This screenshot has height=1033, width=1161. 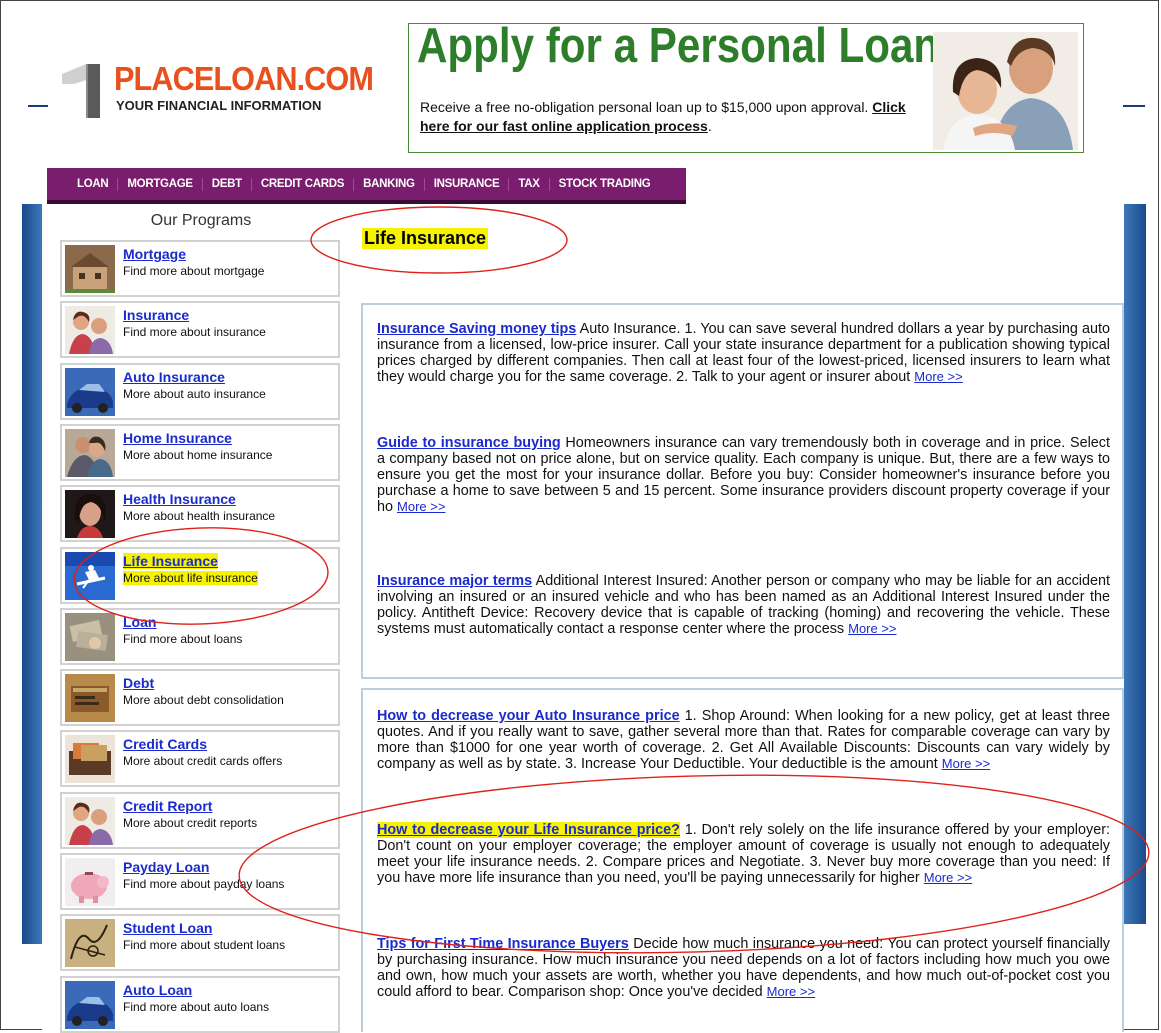 What do you see at coordinates (157, 990) in the screenshot?
I see `program-link: Auto Loan` at bounding box center [157, 990].